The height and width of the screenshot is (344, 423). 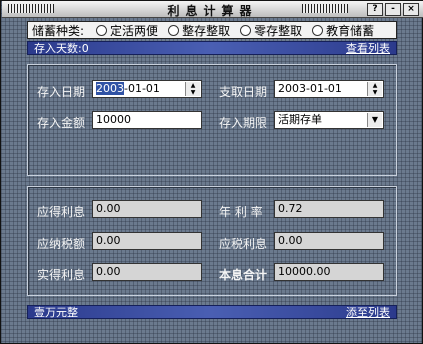 I want to click on radio-demand-fixed: 定活两便, so click(x=127, y=30).